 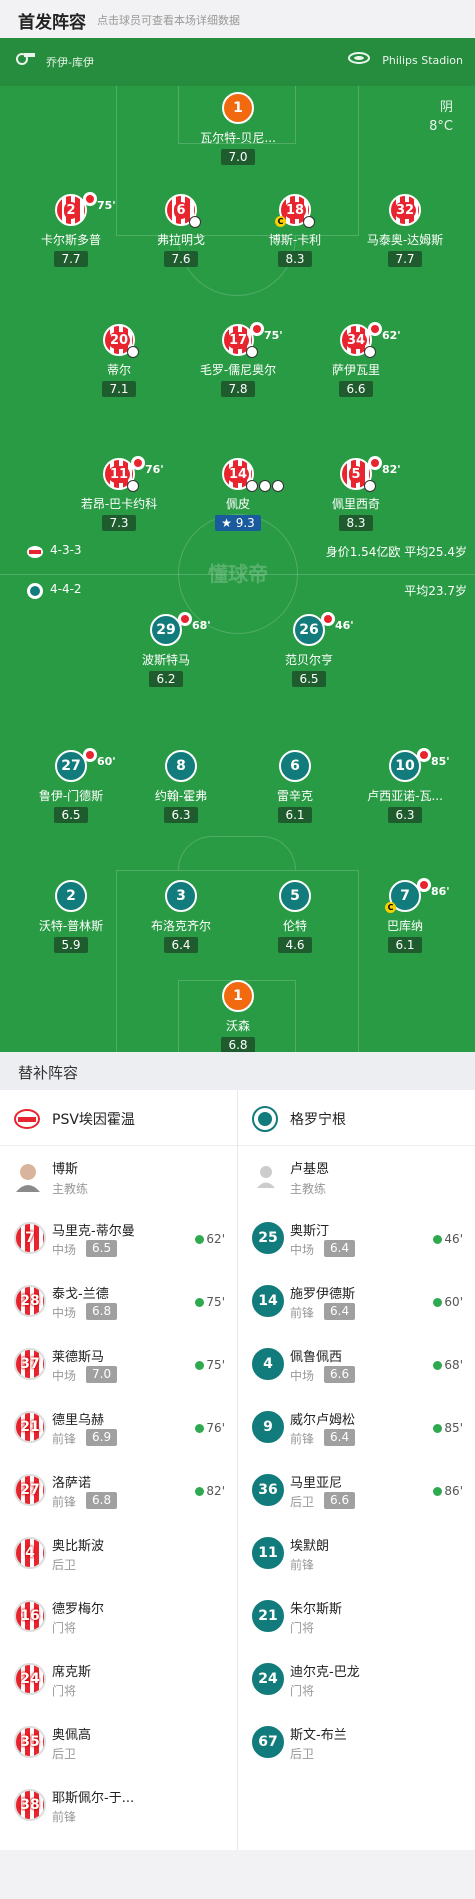 I want to click on player-name: 卡尔斯多普, so click(x=70, y=240).